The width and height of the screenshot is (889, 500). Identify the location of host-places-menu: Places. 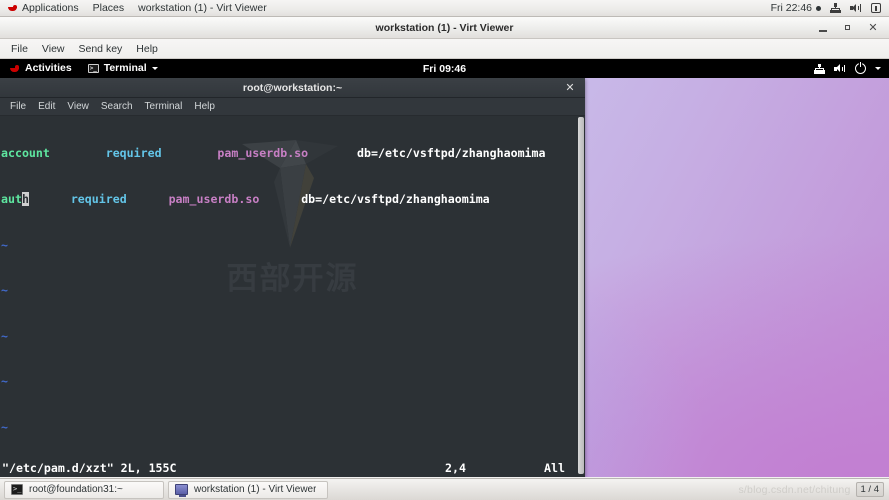
(109, 8).